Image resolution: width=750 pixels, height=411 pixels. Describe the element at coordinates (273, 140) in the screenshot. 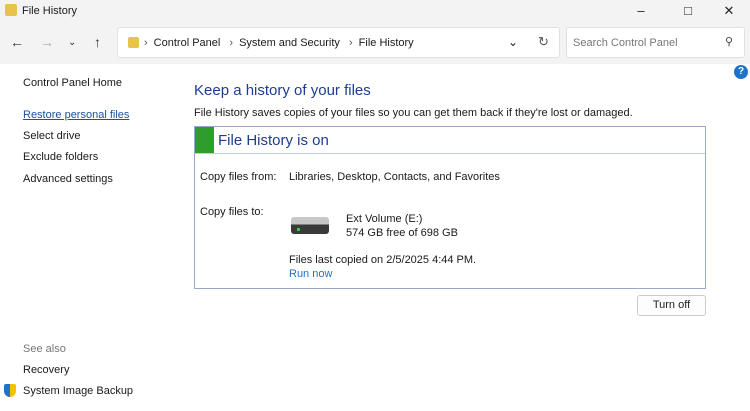

I see `status-title: File History is on` at that location.